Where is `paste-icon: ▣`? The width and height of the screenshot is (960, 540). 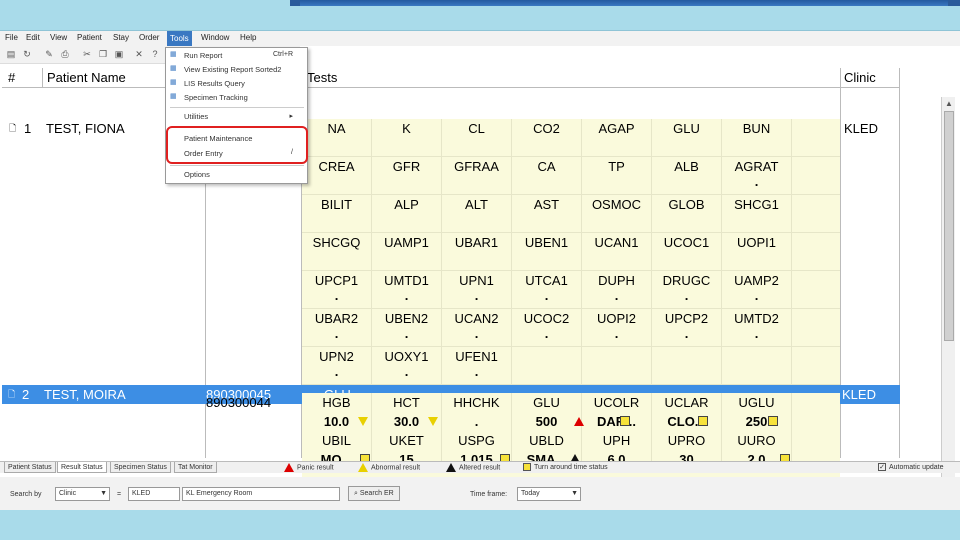
paste-icon: ▣ is located at coordinates (119, 54).